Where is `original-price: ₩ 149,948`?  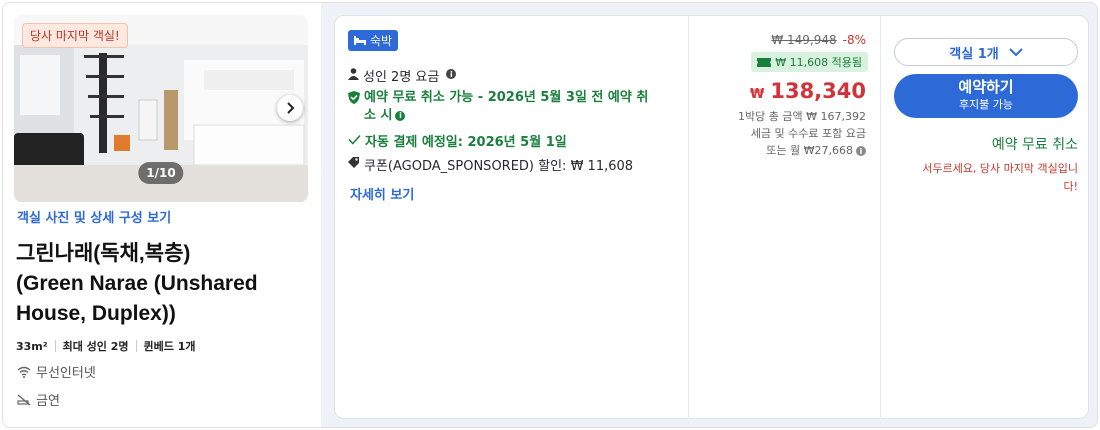 original-price: ₩ 149,948 is located at coordinates (804, 40).